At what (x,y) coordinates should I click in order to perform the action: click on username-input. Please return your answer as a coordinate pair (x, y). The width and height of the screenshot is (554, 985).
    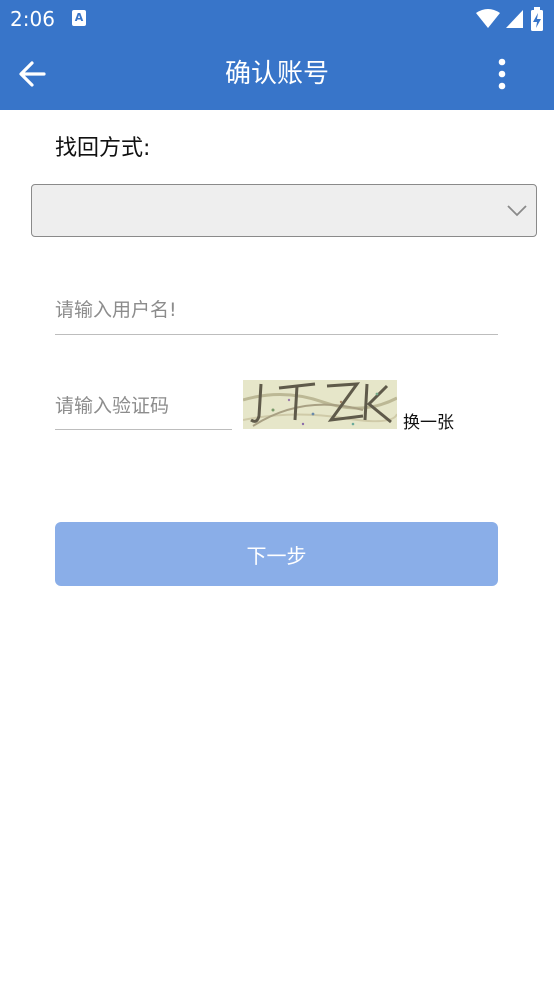
    Looking at the image, I should click on (276, 310).